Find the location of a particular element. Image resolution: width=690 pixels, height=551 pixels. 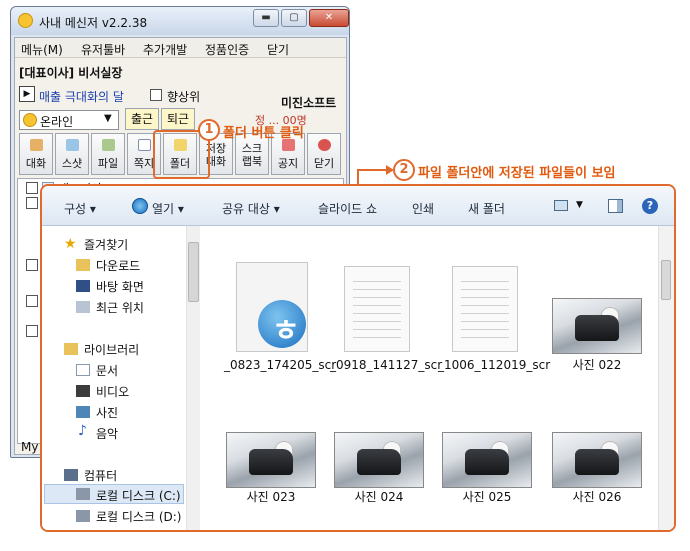

star-icon: ★ is located at coordinates (70, 244).